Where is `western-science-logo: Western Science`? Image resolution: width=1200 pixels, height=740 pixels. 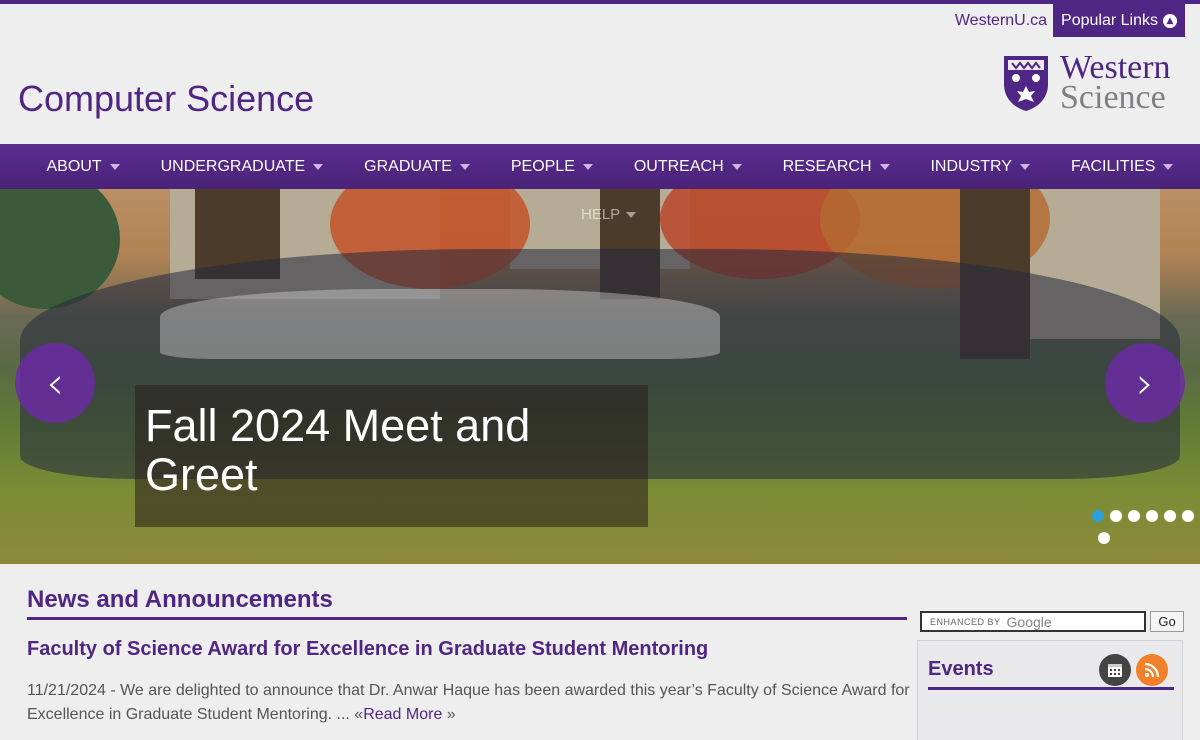 western-science-logo: Western Science is located at coordinates (1086, 83).